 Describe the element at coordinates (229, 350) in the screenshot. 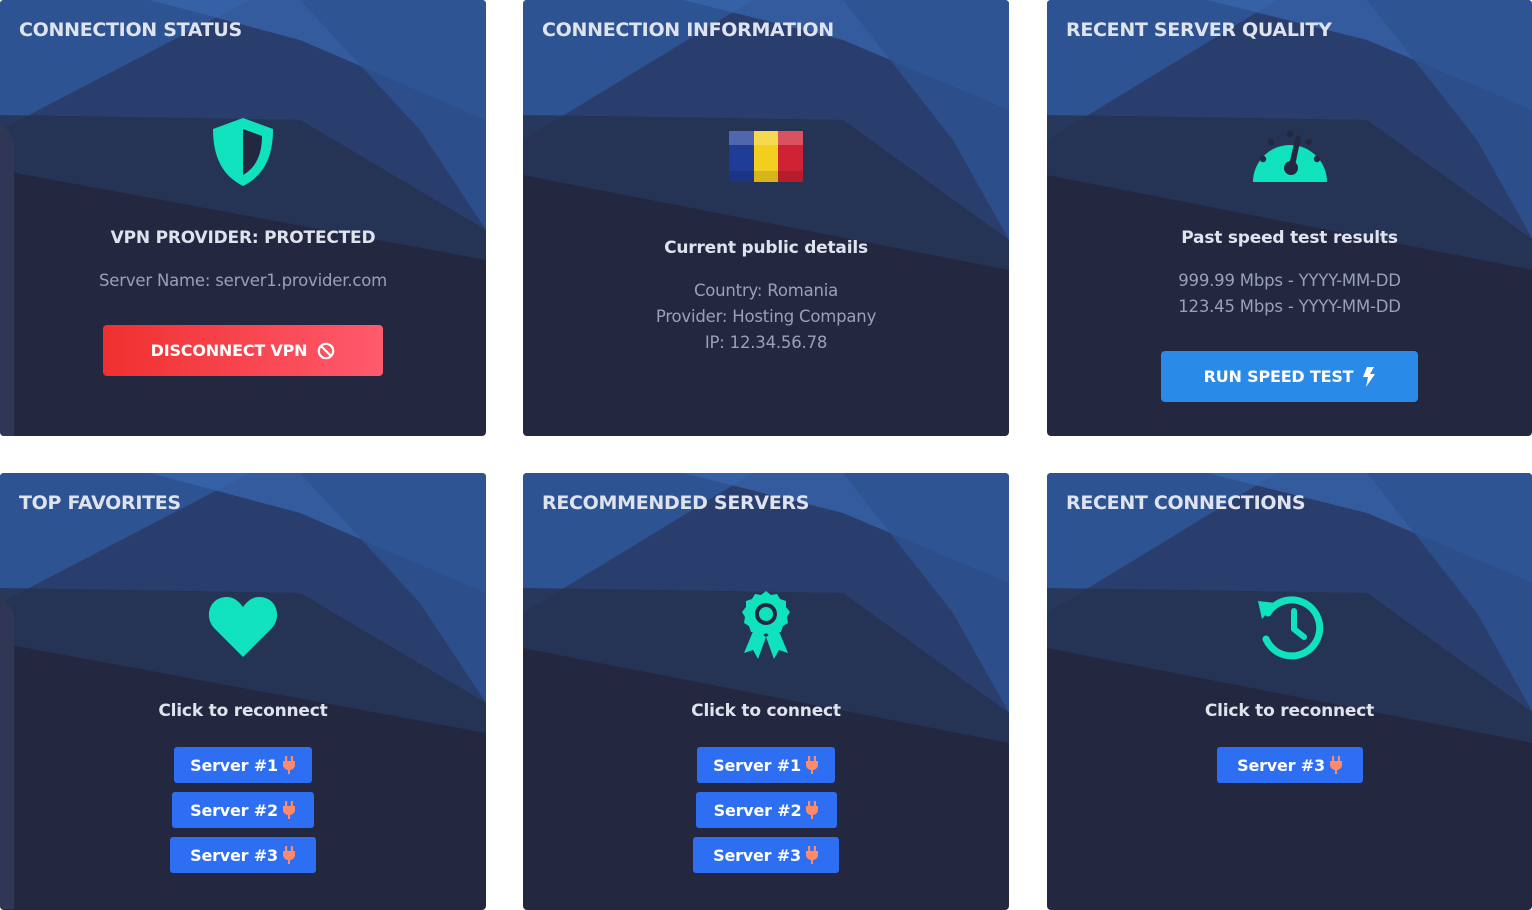

I see `disconnect-vpn-label: DISCONNECT VPN` at that location.